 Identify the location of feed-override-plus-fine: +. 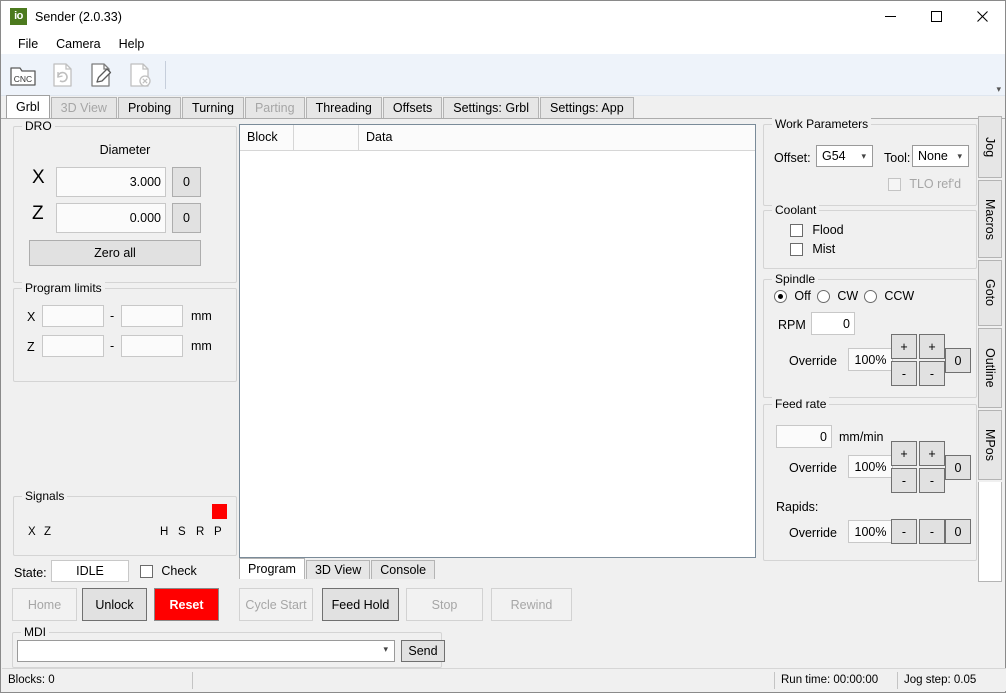
(932, 453).